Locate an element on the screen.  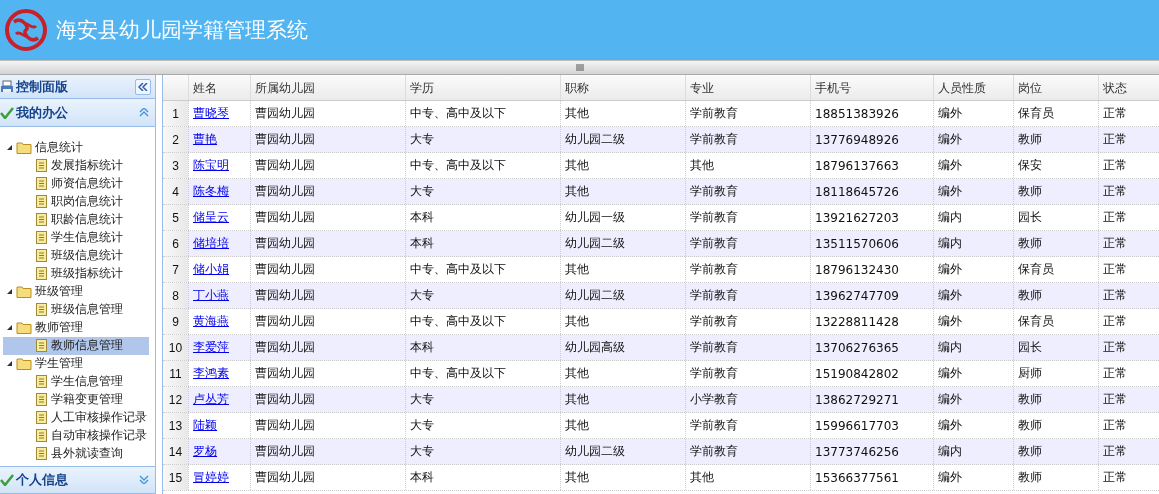
column-header: 人员性质 is located at coordinates (973, 87).